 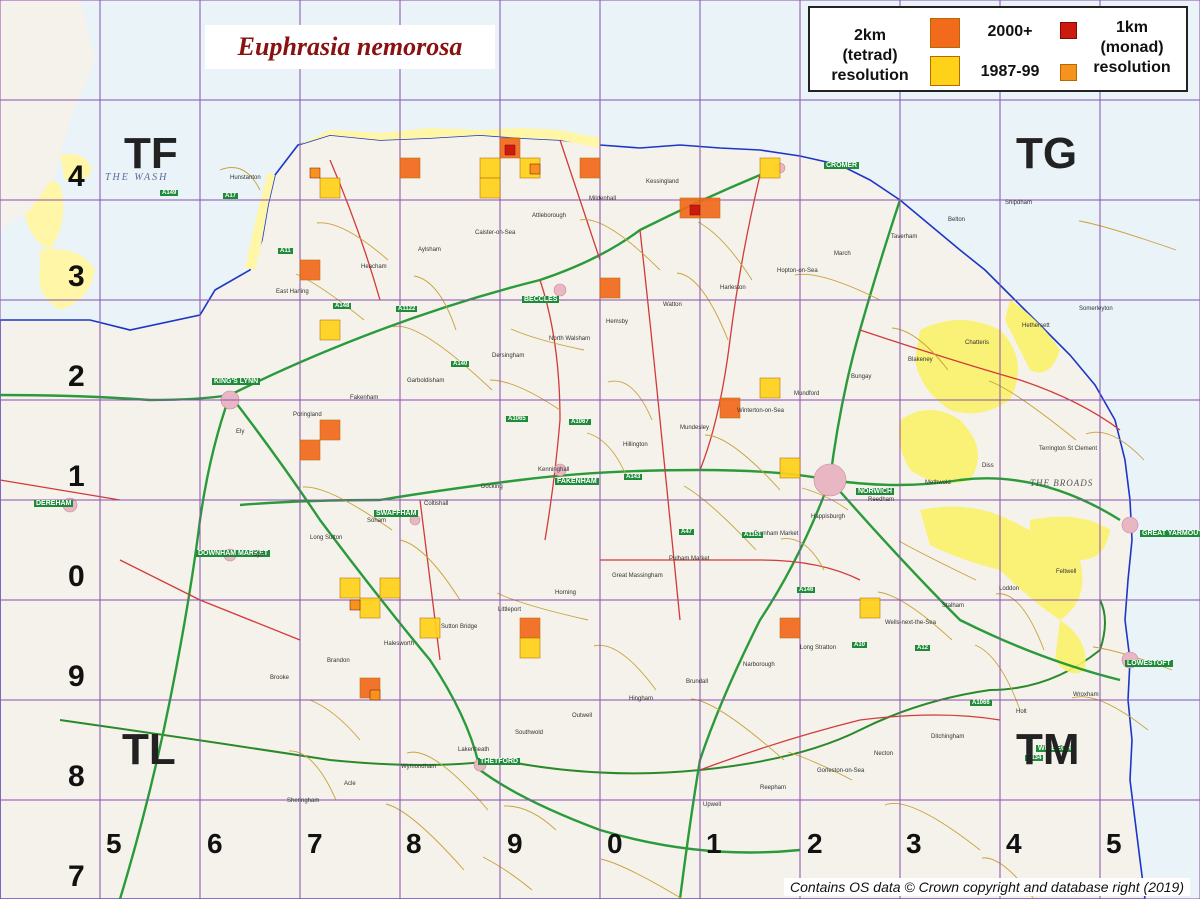 I want to click on place-label: Hethersett, so click(x=1036, y=326).